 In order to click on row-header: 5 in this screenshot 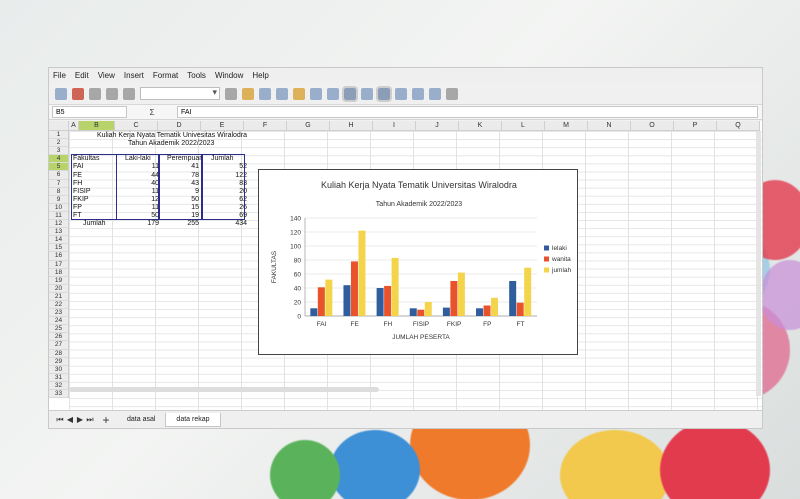, I will do `click(58, 167)`.